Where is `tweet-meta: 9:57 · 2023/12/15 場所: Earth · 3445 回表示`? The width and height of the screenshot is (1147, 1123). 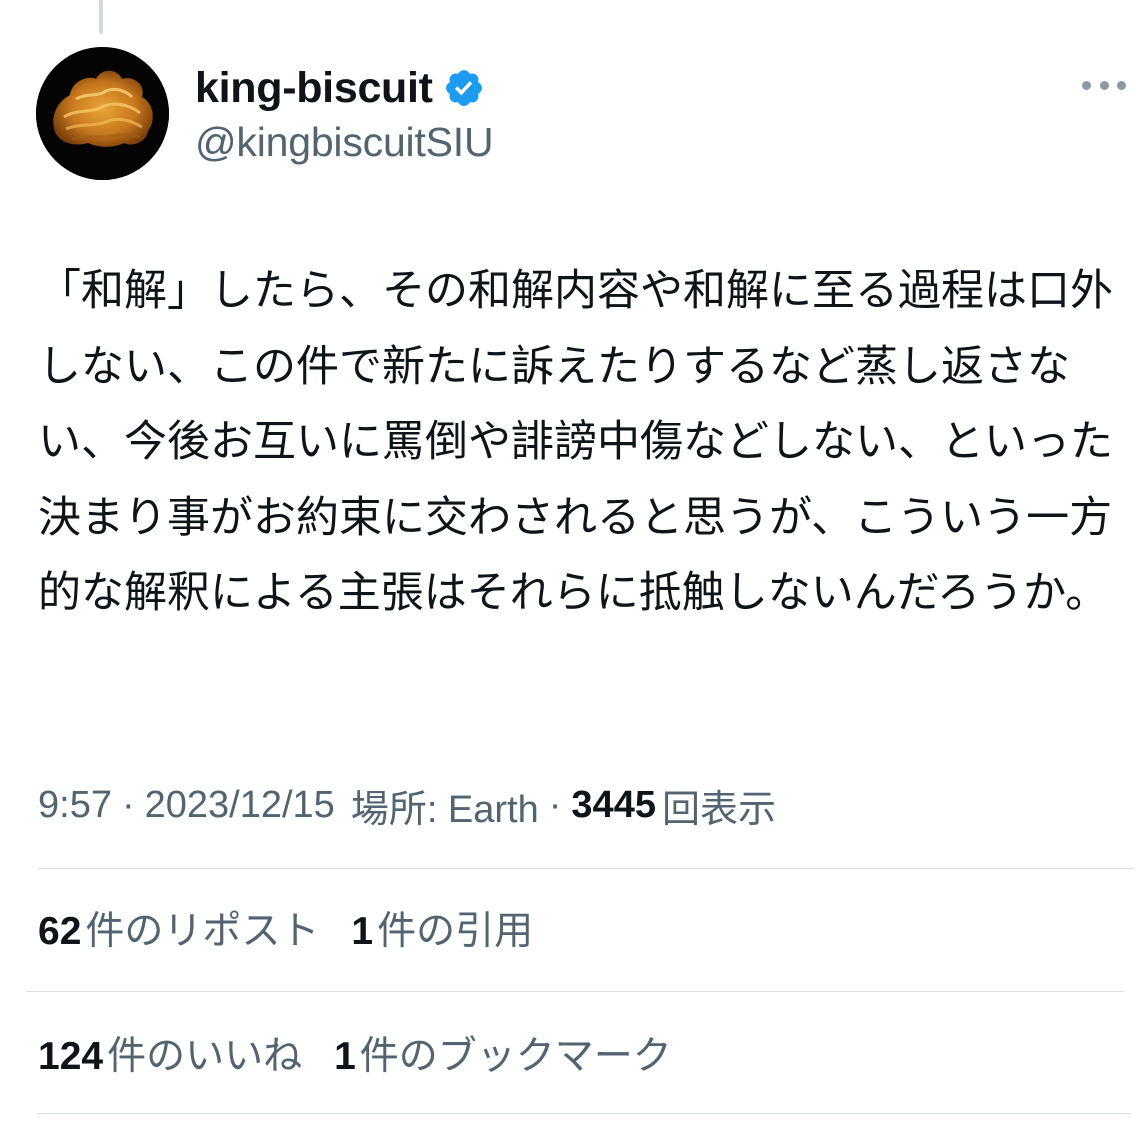 tweet-meta: 9:57 · 2023/12/15 場所: Earth · 3445 回表示 is located at coordinates (407, 805).